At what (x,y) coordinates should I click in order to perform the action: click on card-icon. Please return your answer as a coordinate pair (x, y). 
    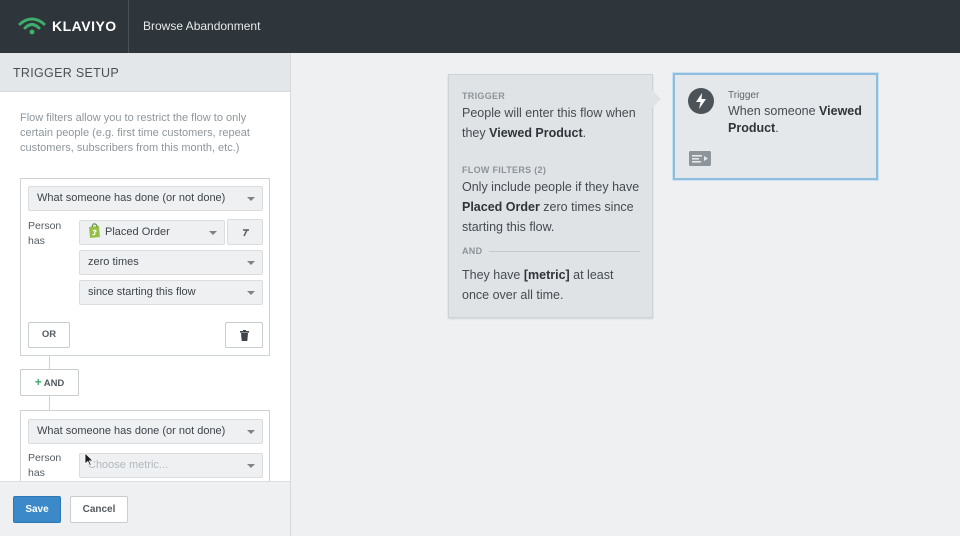
    Looking at the image, I should click on (700, 158).